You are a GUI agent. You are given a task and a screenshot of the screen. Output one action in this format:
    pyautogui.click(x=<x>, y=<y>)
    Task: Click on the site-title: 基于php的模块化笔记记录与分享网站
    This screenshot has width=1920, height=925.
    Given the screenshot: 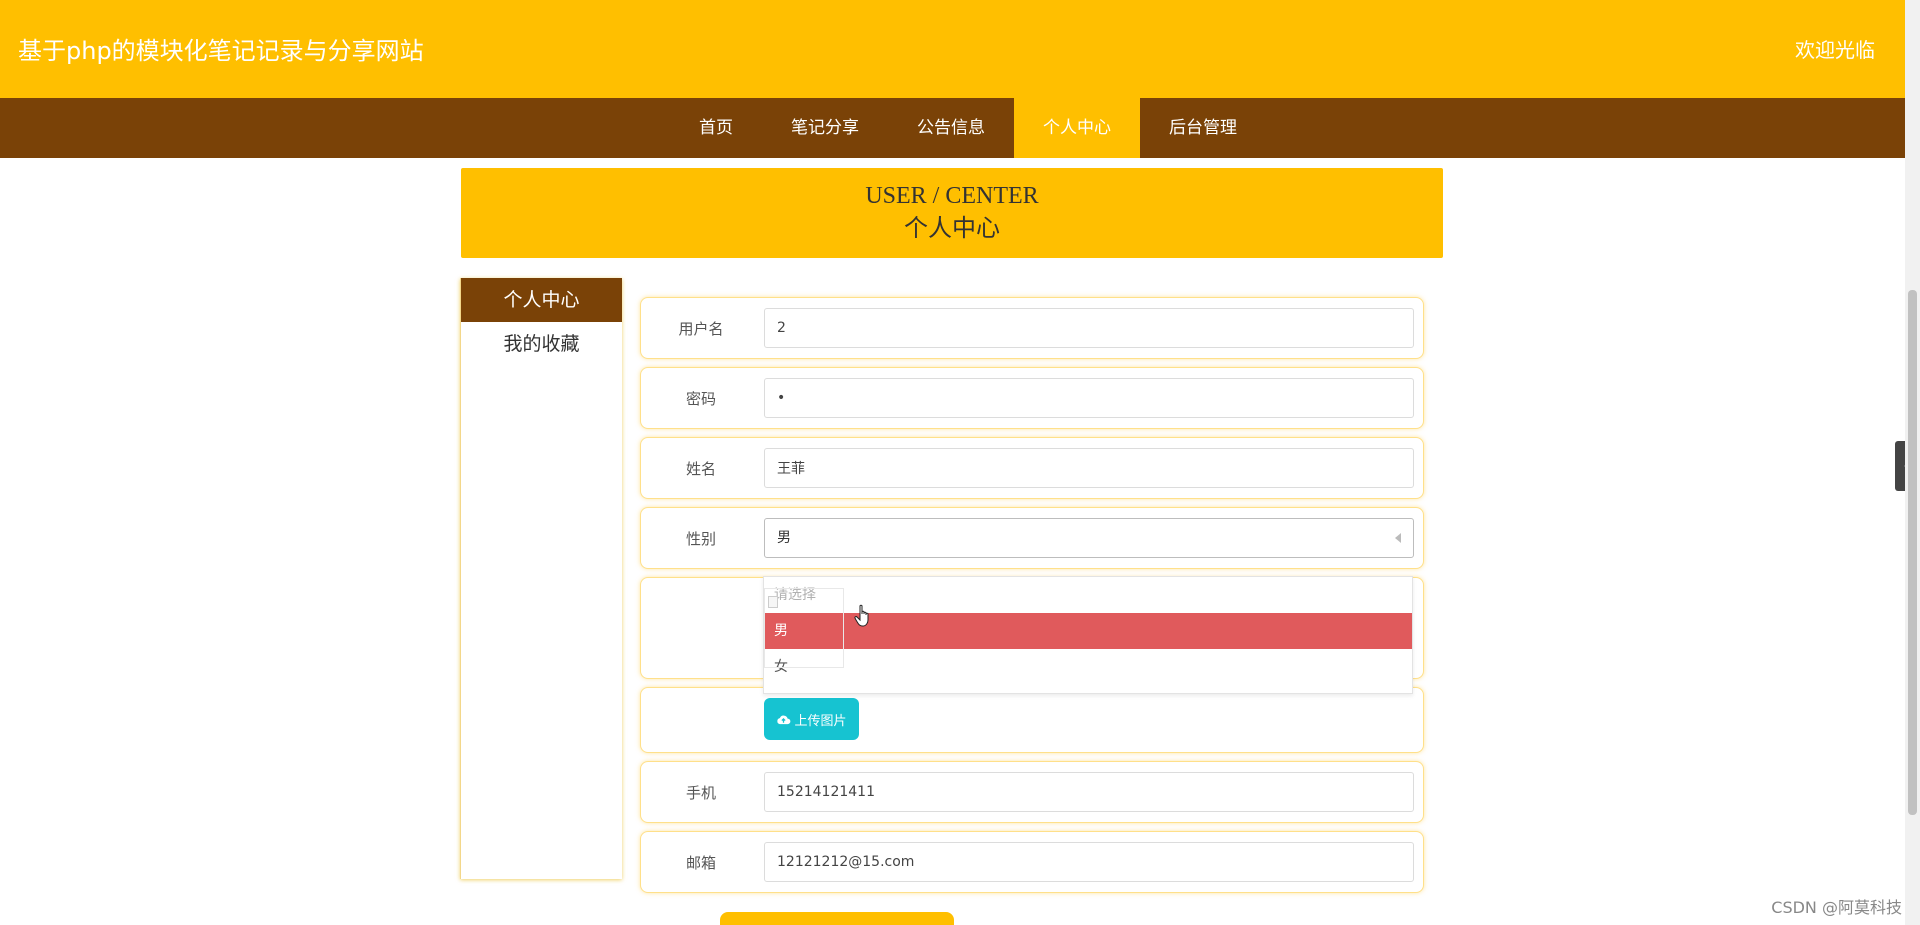 What is the action you would take?
    pyautogui.click(x=221, y=48)
    